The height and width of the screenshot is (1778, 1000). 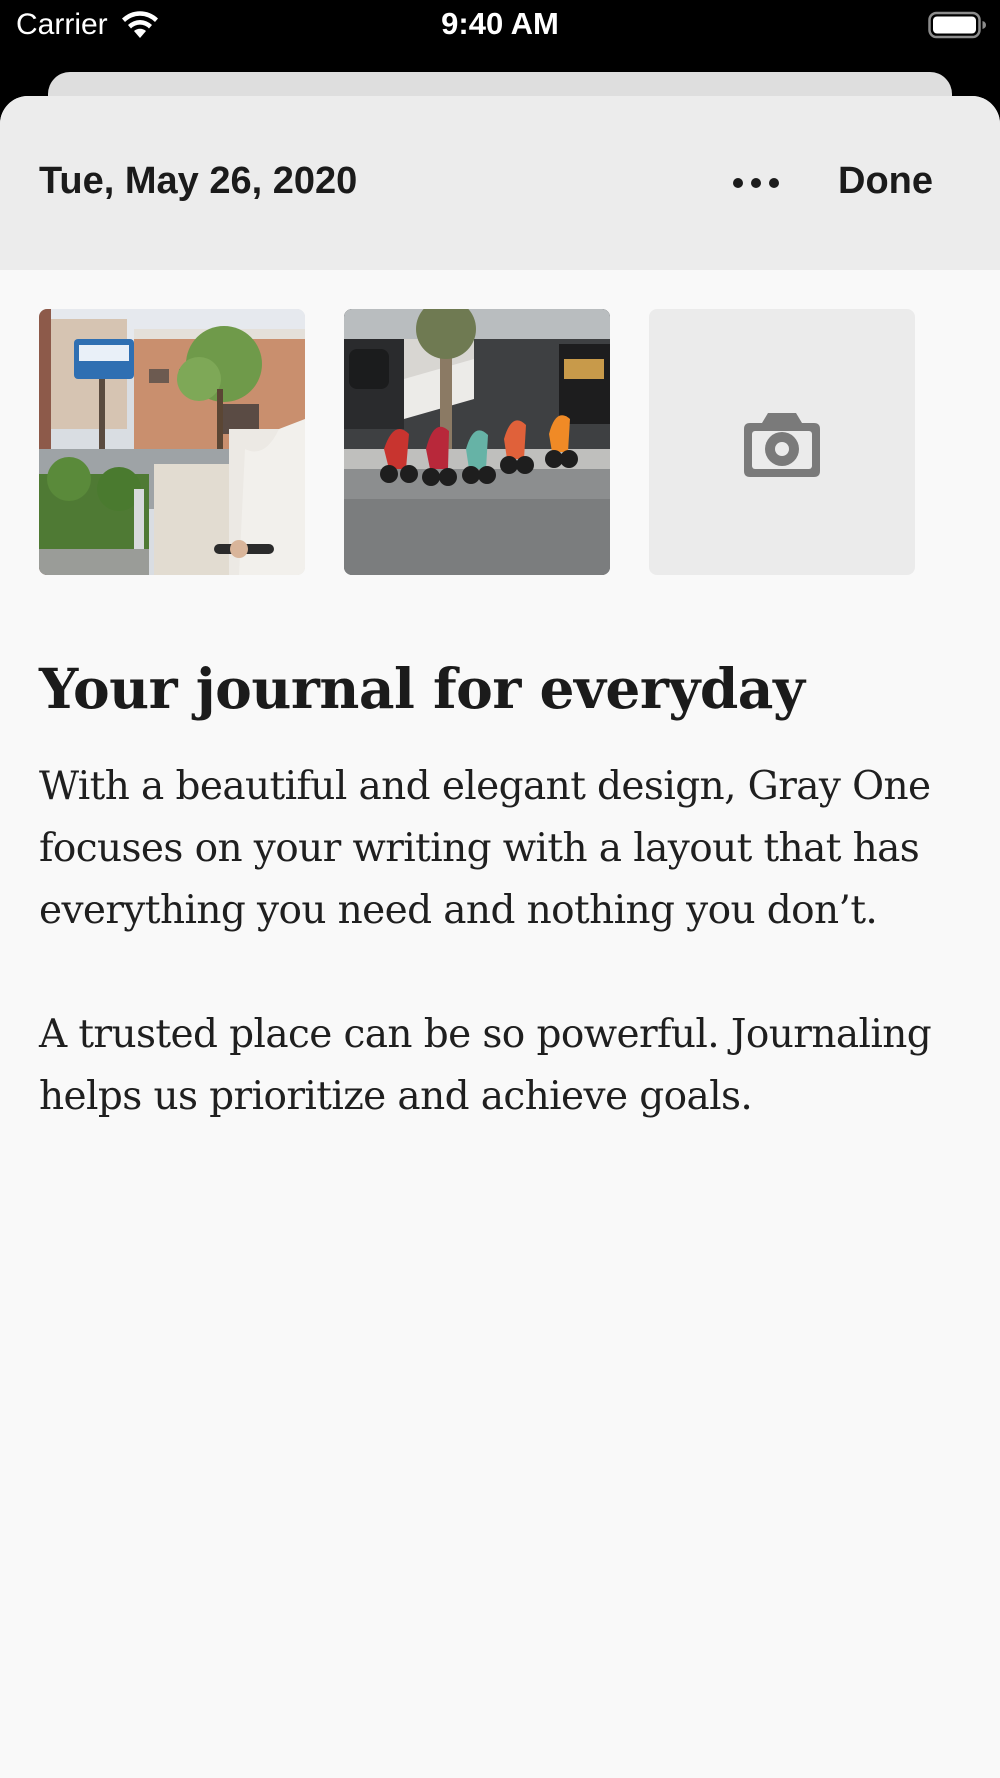 I want to click on status-bar: Carrier 9:40 AM, so click(x=500, y=35).